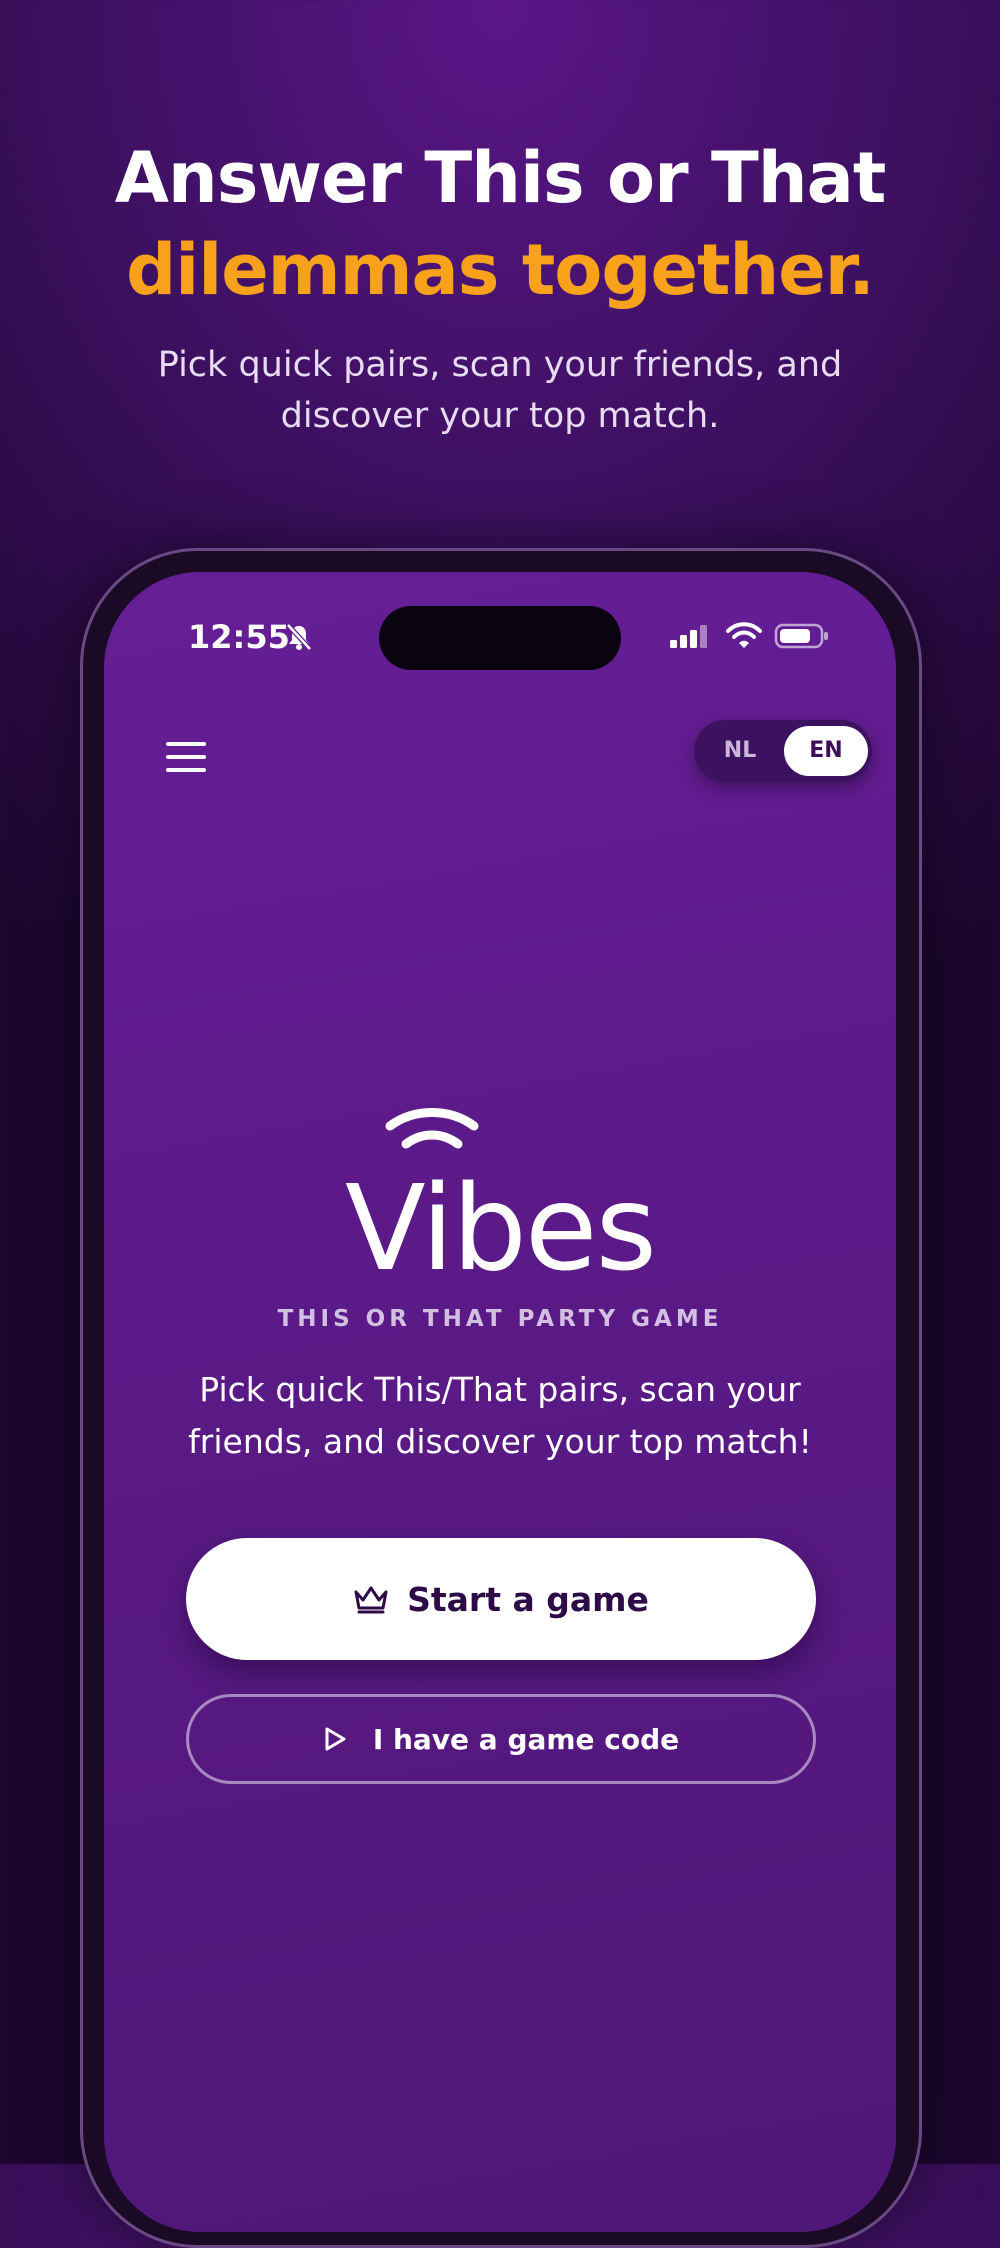 This screenshot has width=1000, height=2248. What do you see at coordinates (740, 751) in the screenshot?
I see `language-option-nl: NL` at bounding box center [740, 751].